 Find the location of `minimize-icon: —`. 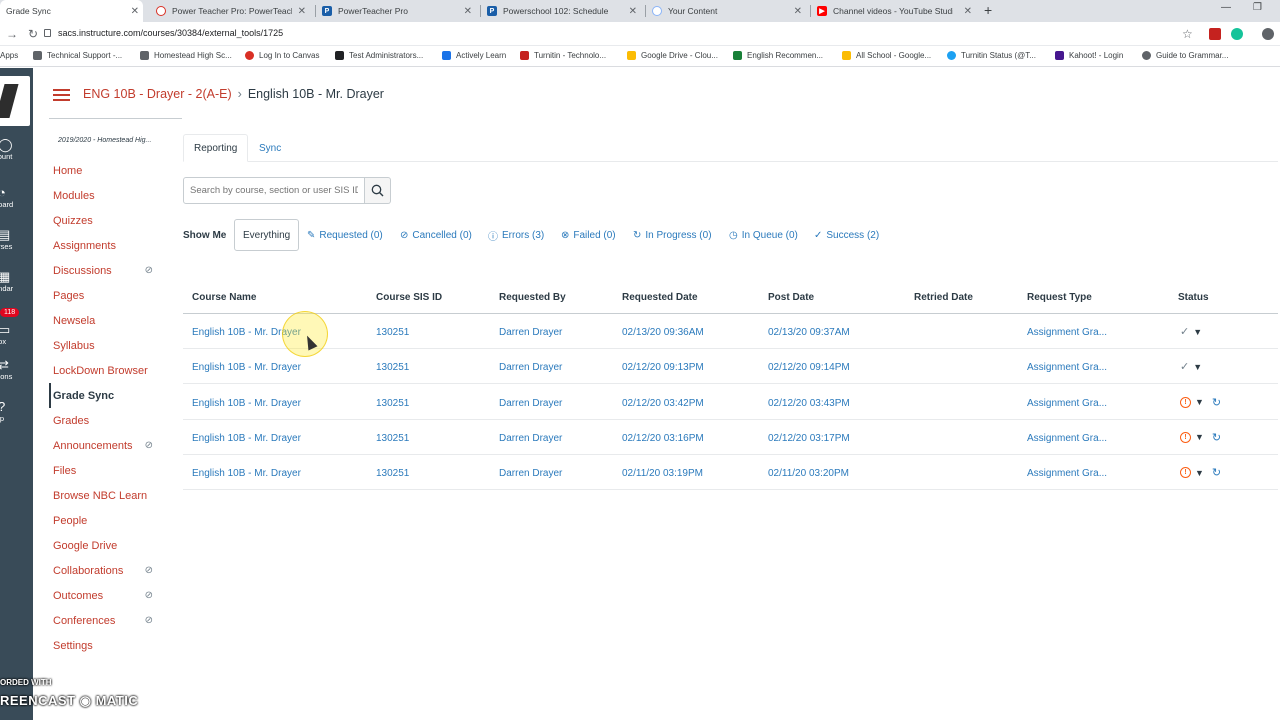

minimize-icon: — is located at coordinates (1226, 7).